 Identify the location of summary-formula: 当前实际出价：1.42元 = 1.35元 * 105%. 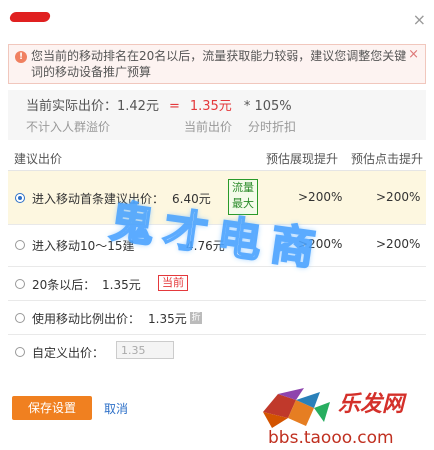
(159, 104).